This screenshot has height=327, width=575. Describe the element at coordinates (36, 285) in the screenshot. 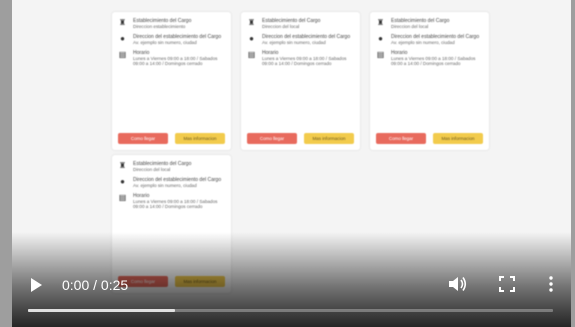

I see `play-icon` at that location.